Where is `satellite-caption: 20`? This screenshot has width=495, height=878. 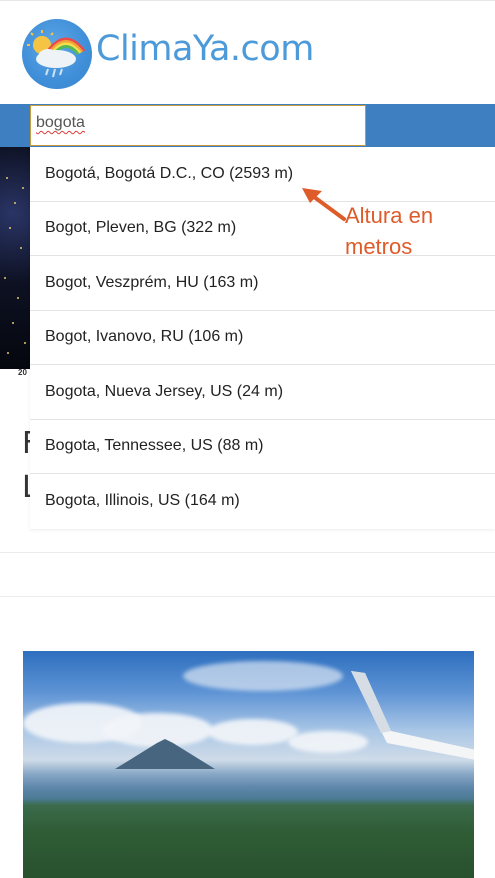 satellite-caption: 20 is located at coordinates (22, 372).